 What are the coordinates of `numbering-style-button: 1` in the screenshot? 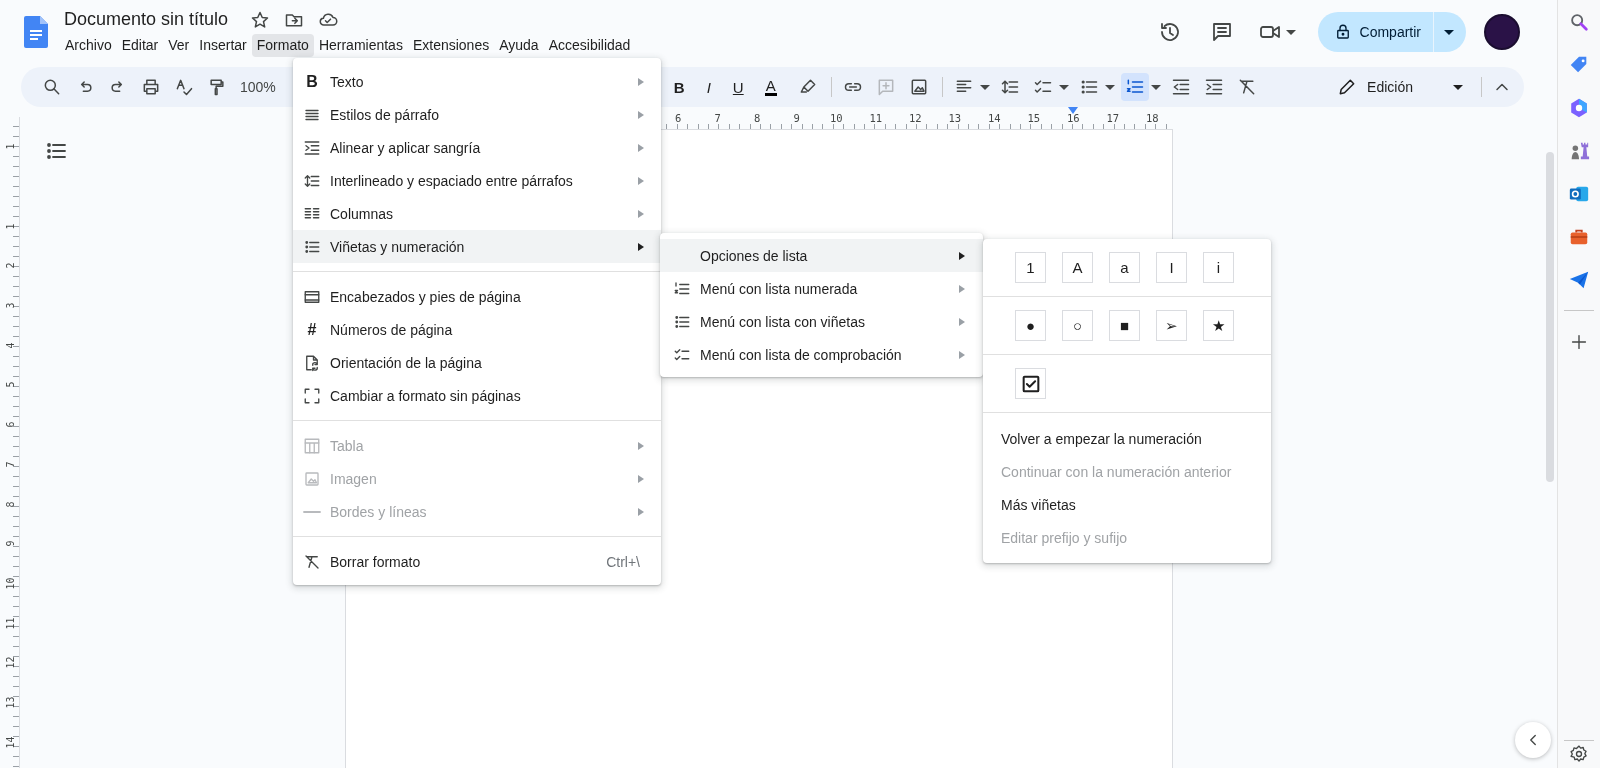 It's located at (1030, 267).